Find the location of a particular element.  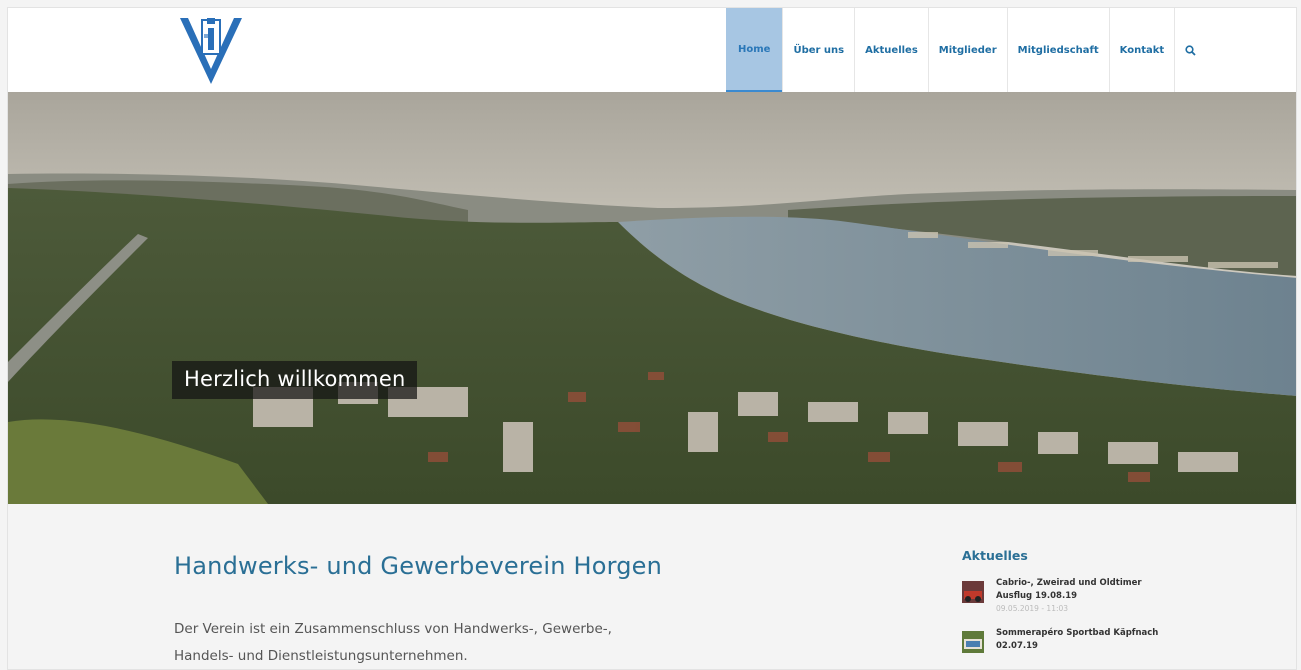

page-title: Handwerks- und Gewerbeverein Horgen is located at coordinates (418, 566).